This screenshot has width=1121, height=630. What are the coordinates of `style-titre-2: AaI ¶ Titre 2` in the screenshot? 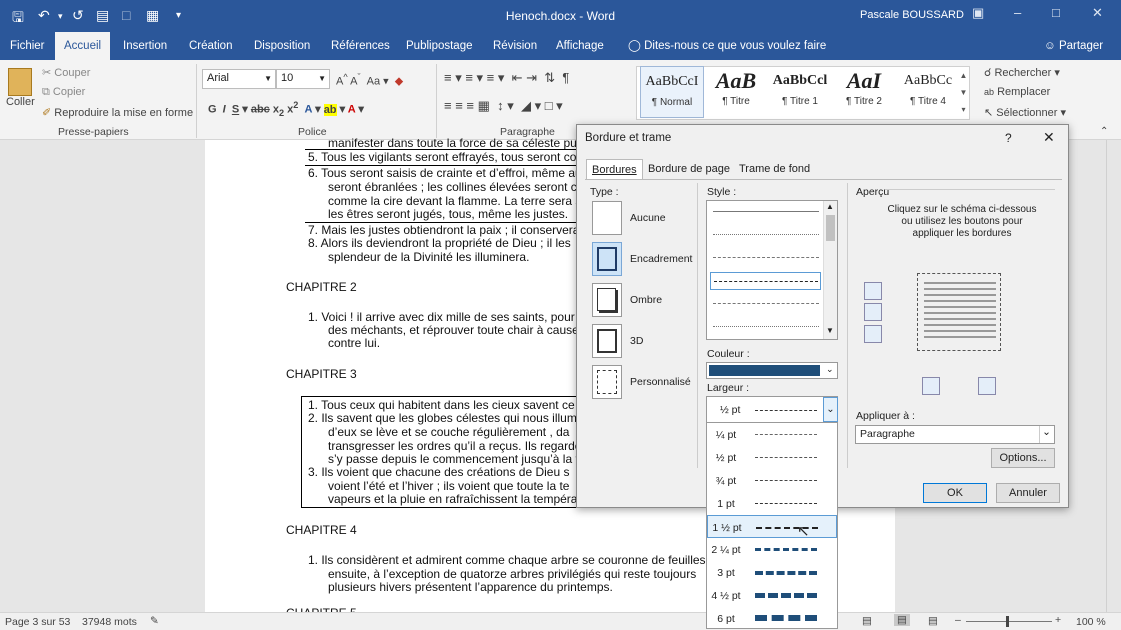 It's located at (864, 92).